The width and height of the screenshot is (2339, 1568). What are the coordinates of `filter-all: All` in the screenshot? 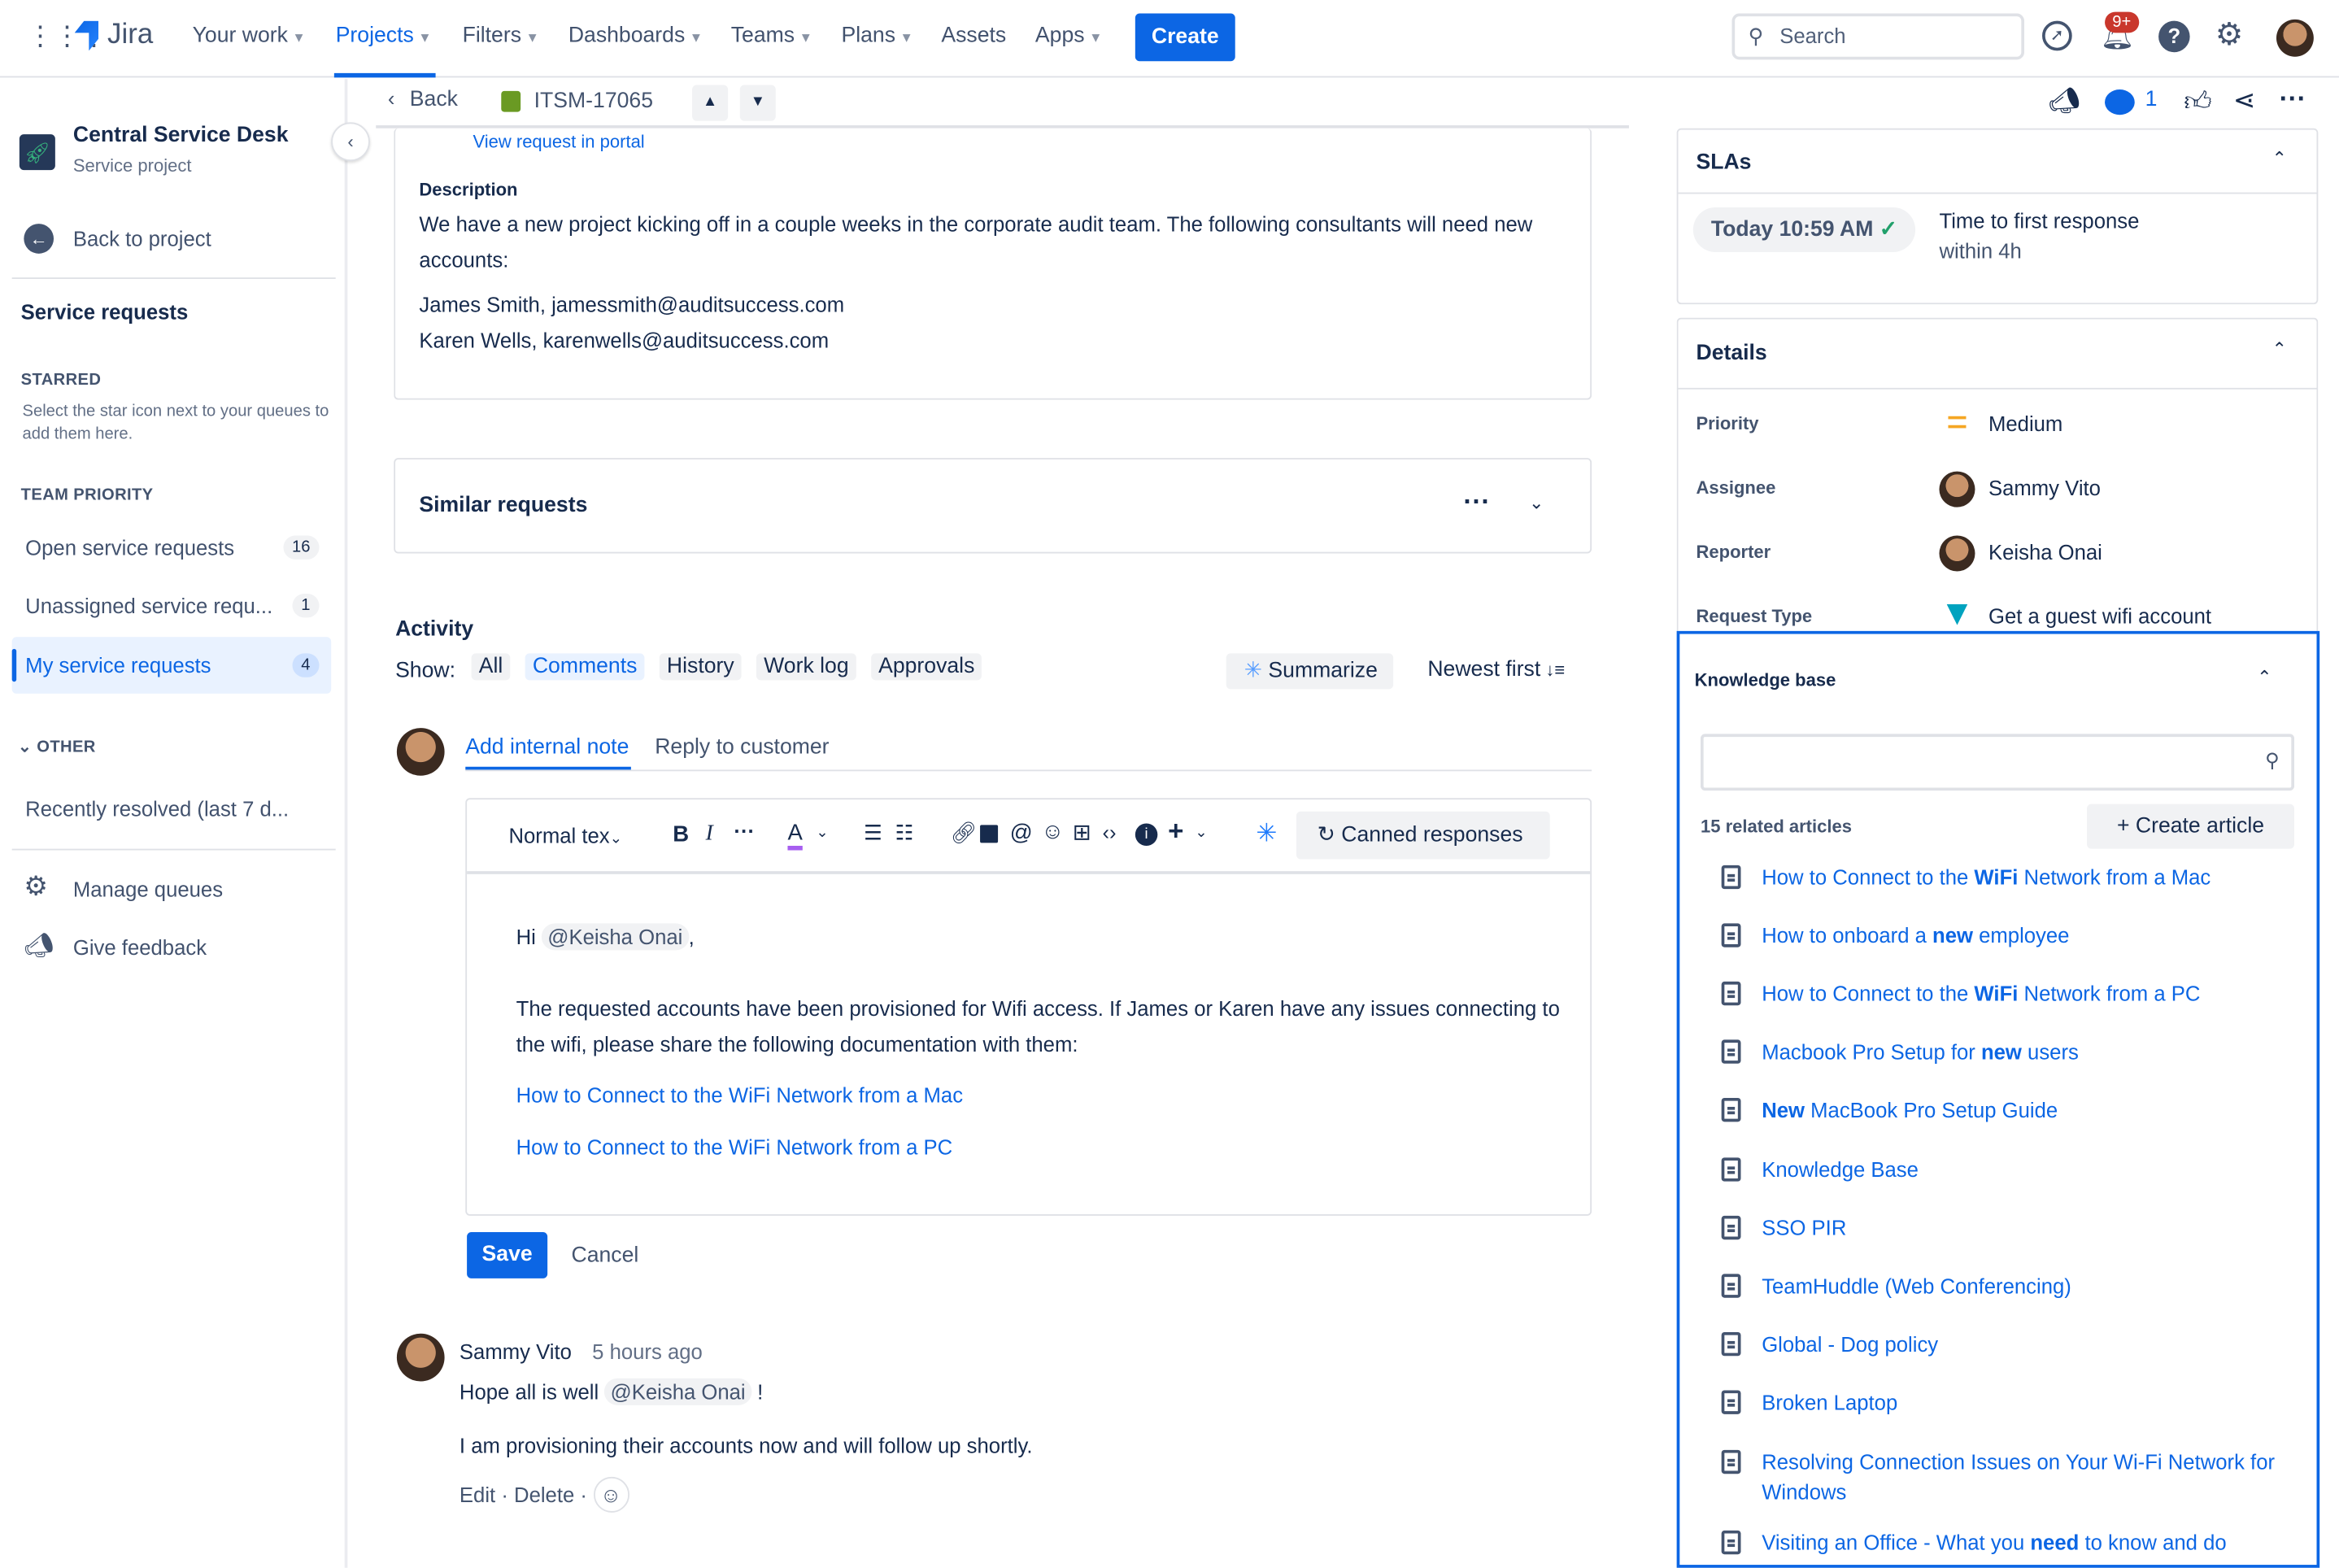 It's located at (491, 667).